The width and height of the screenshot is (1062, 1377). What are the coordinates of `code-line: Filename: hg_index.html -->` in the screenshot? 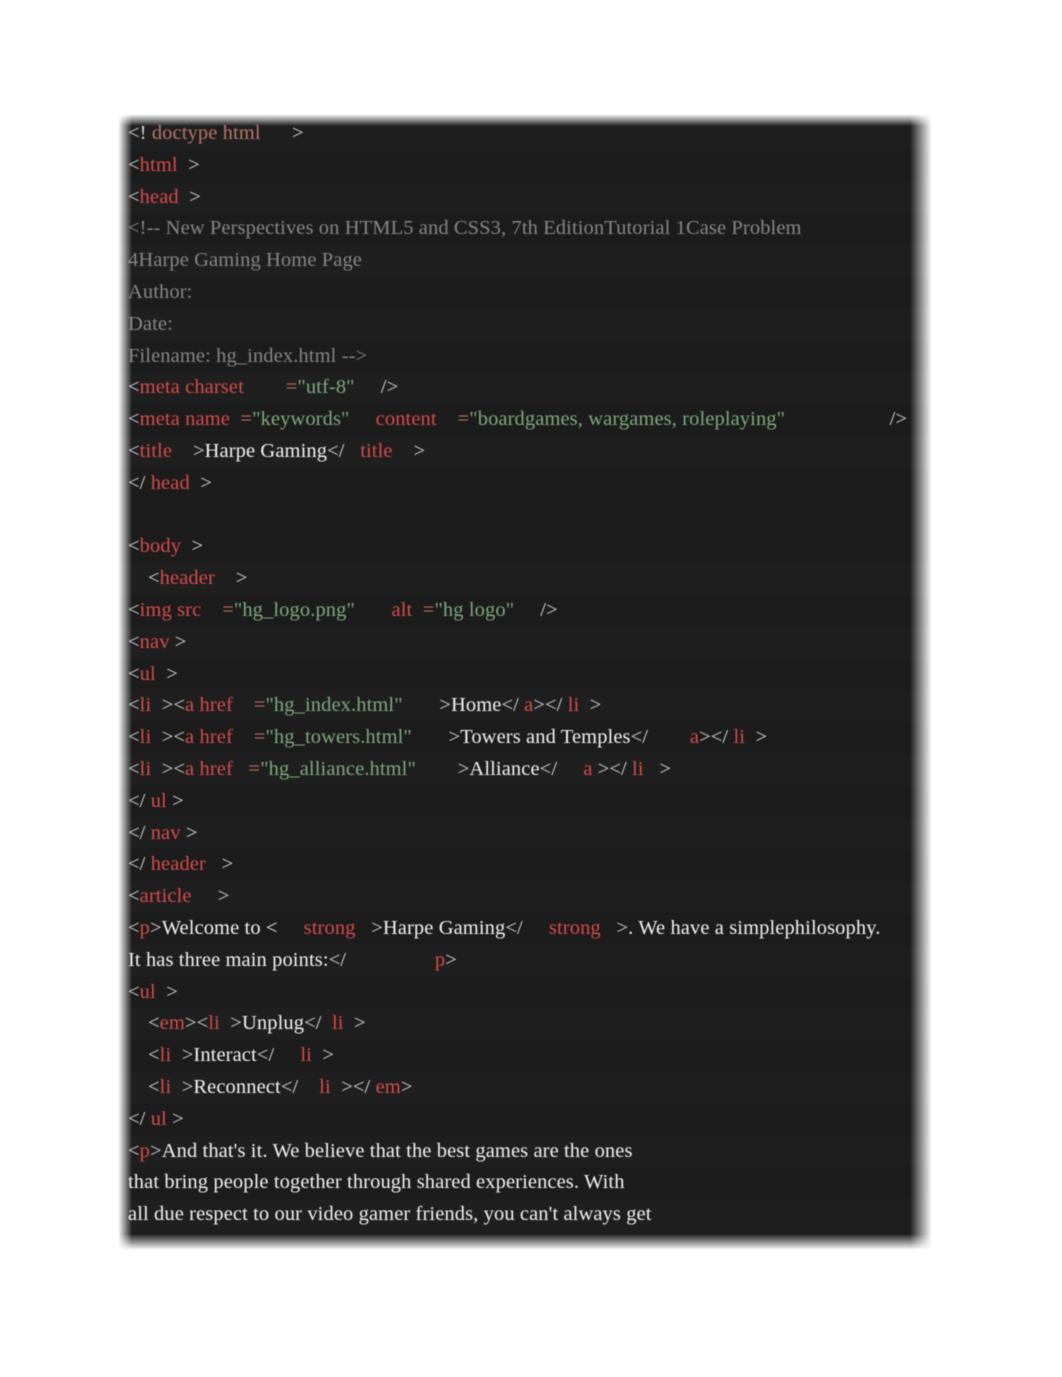 It's located at (525, 356).